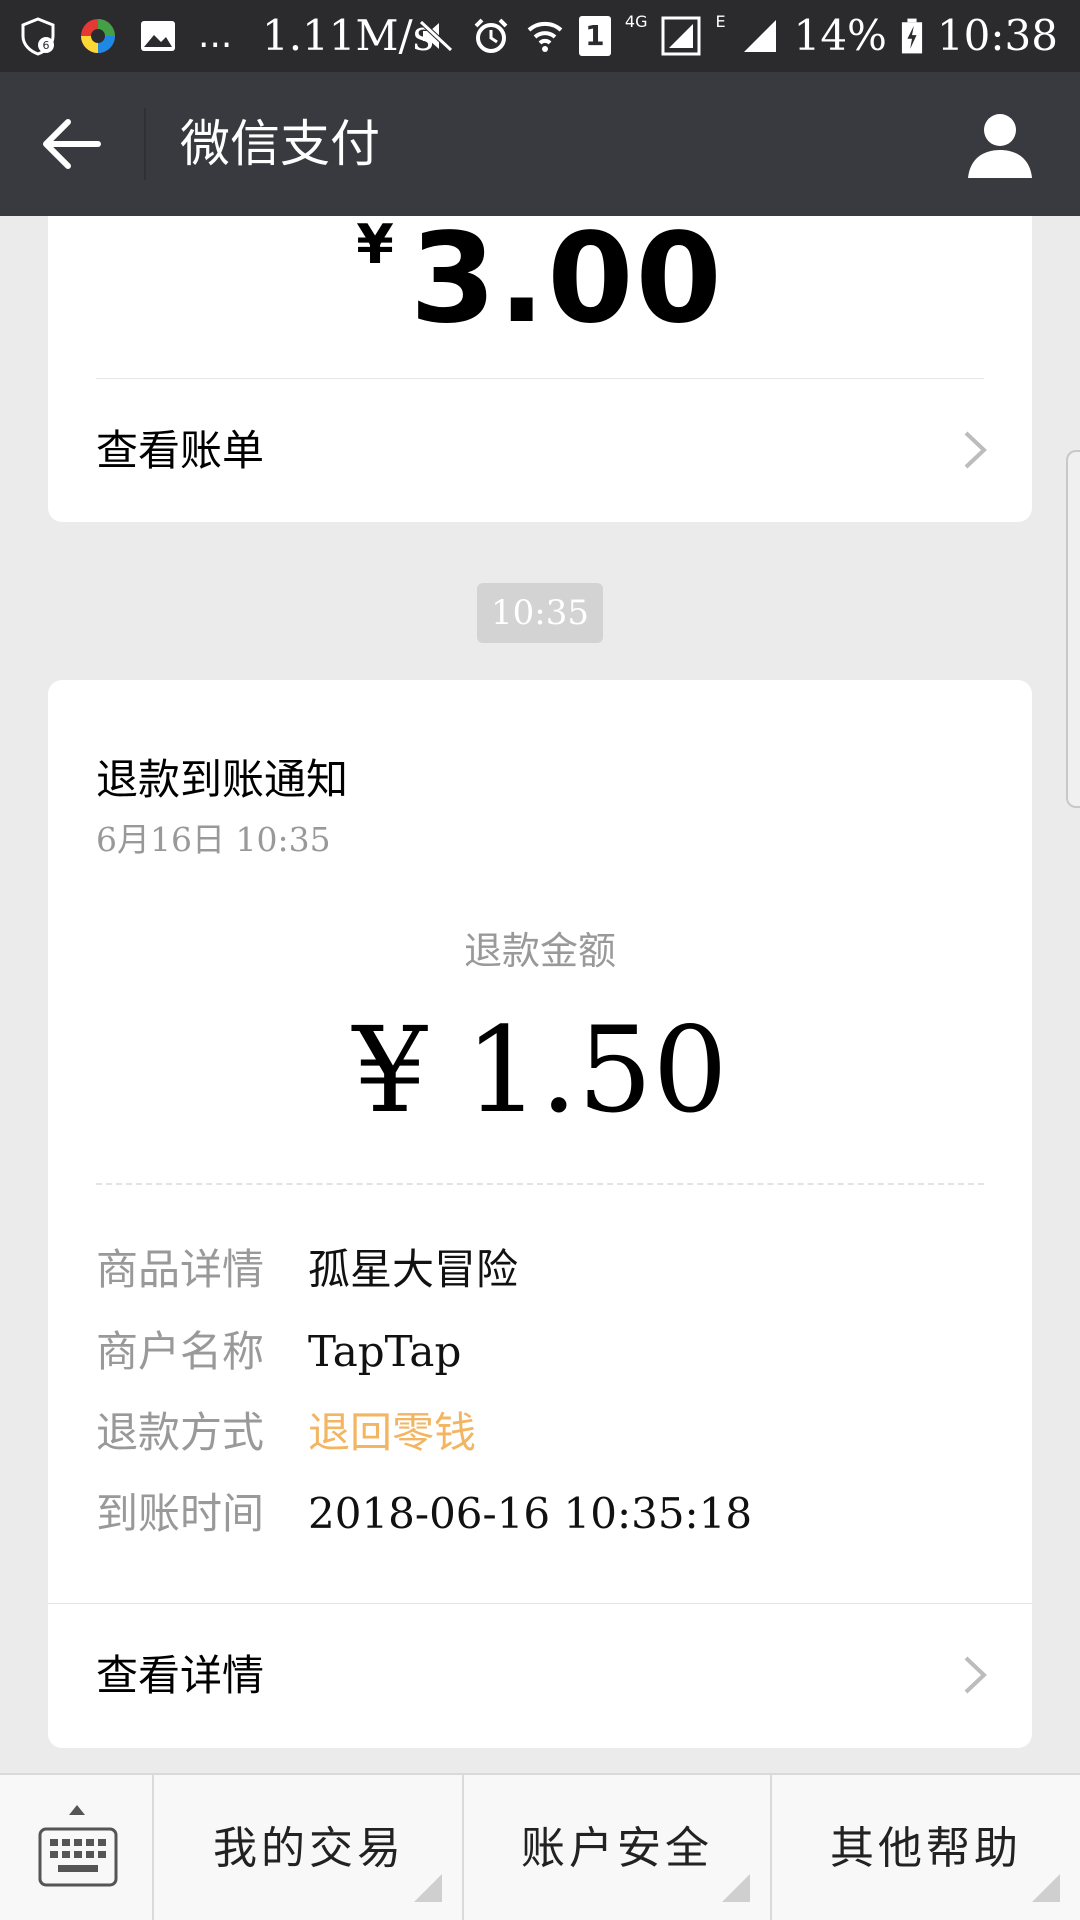  Describe the element at coordinates (38, 36) in the screenshot. I see `shield-notification-icon: 6` at that location.